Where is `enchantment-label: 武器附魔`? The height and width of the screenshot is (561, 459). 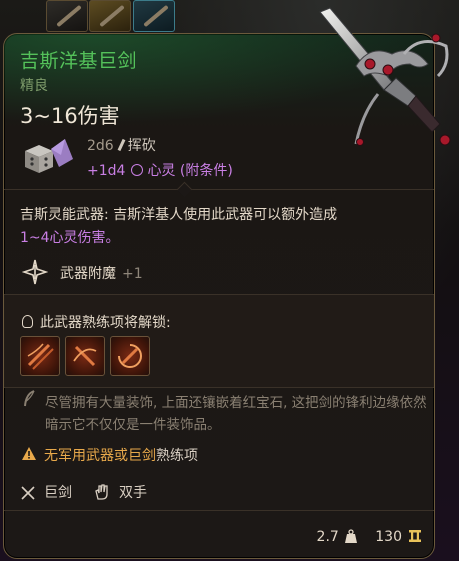
enchantment-label: 武器附魔 is located at coordinates (88, 274).